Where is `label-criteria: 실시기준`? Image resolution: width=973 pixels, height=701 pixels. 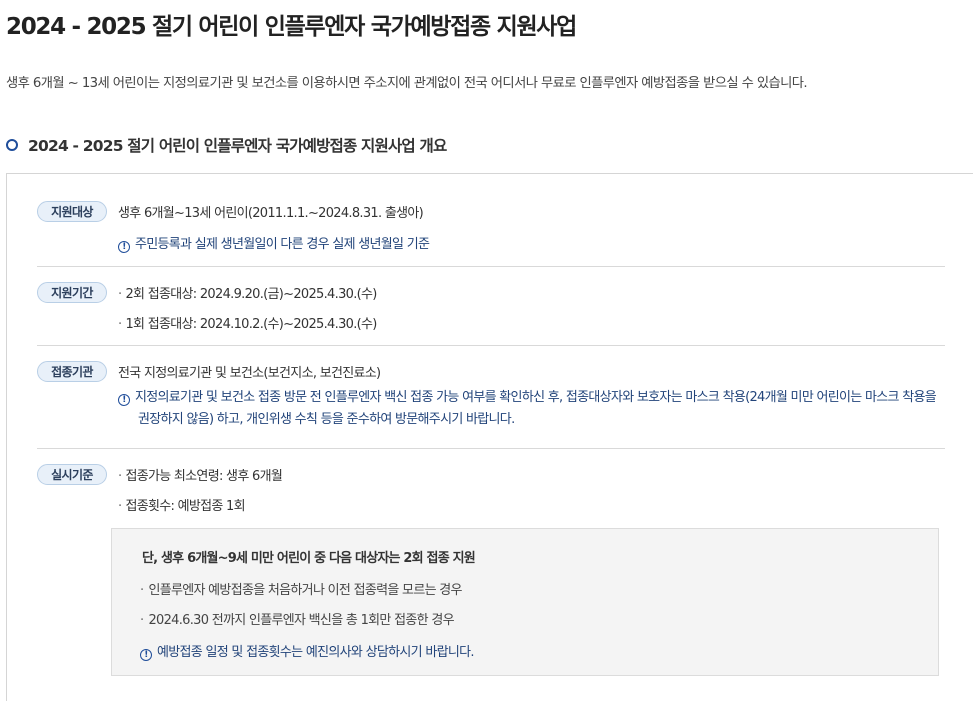 label-criteria: 실시기준 is located at coordinates (72, 474).